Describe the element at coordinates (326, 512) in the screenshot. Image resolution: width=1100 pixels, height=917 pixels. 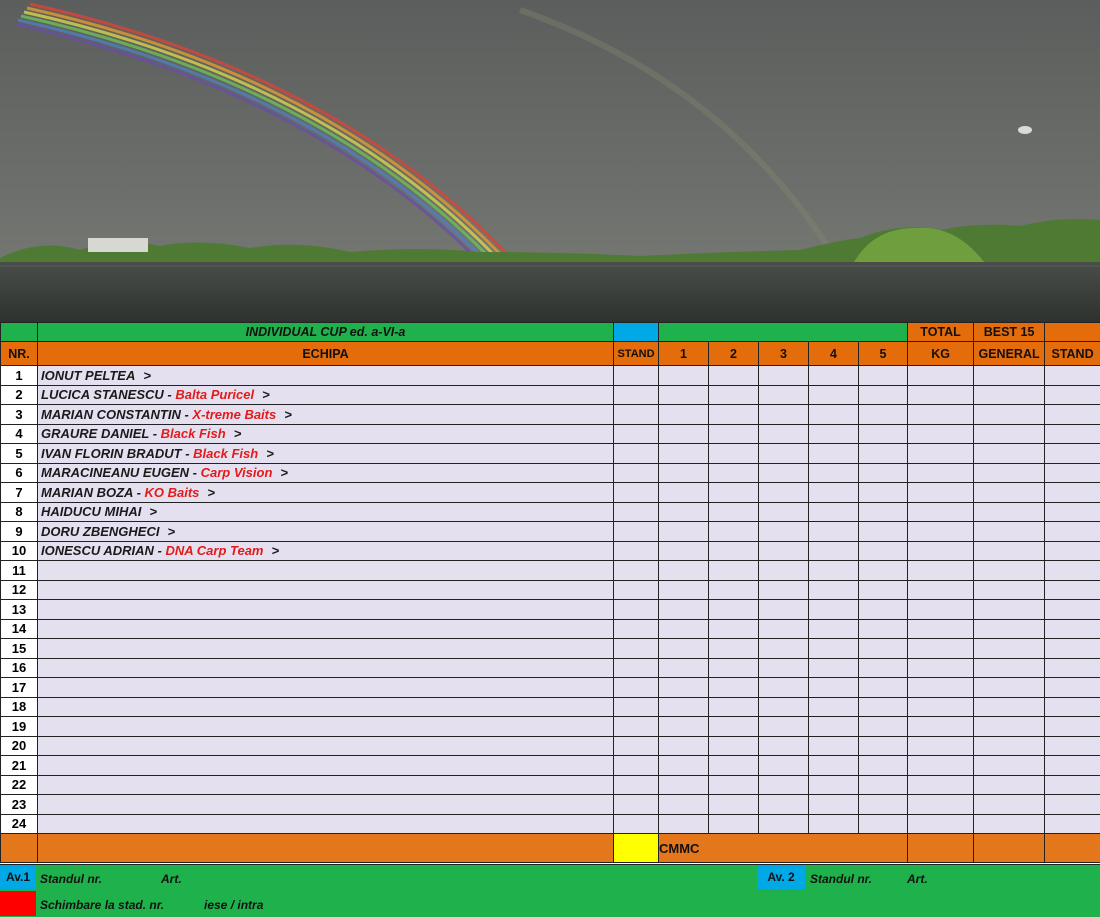
I see `competitor-cell: HAIDUCU MIHAI>` at that location.